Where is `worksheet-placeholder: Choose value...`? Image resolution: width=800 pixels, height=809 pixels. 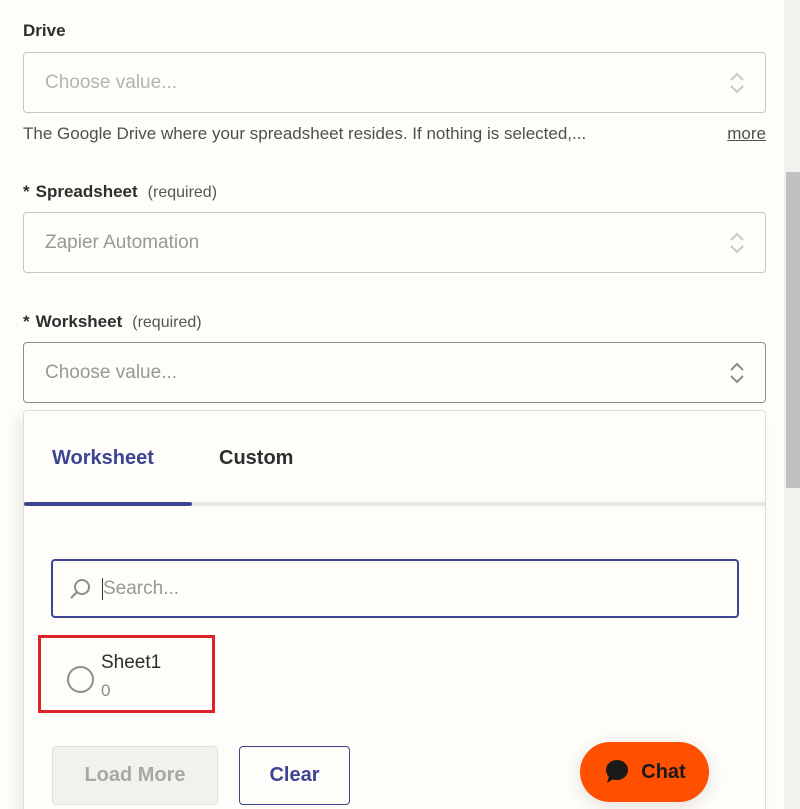
worksheet-placeholder: Choose value... is located at coordinates (111, 372).